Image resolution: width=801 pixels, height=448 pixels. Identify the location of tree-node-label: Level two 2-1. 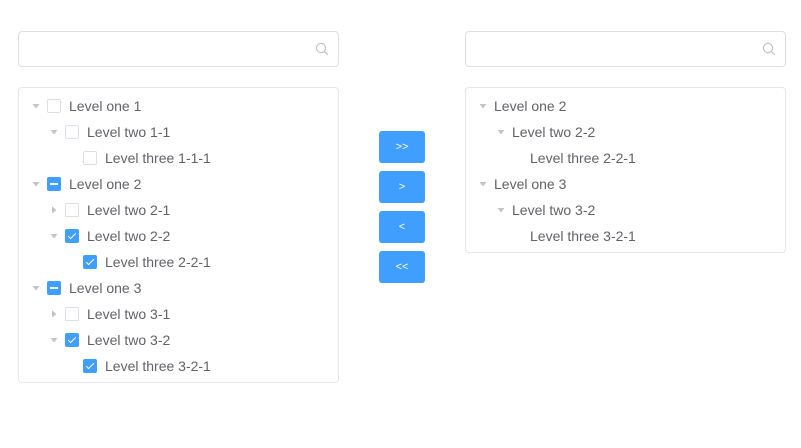
(129, 210).